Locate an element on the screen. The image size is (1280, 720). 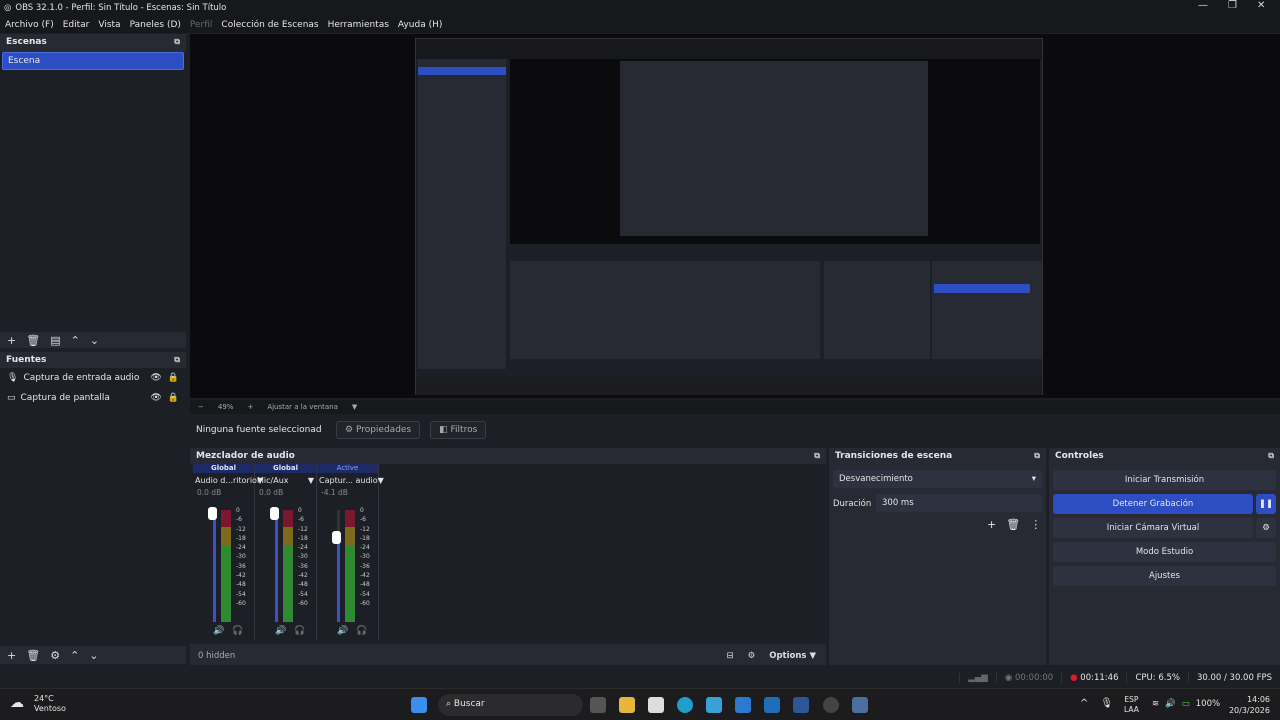
more-icon: ⋮ is located at coordinates (1035, 524).